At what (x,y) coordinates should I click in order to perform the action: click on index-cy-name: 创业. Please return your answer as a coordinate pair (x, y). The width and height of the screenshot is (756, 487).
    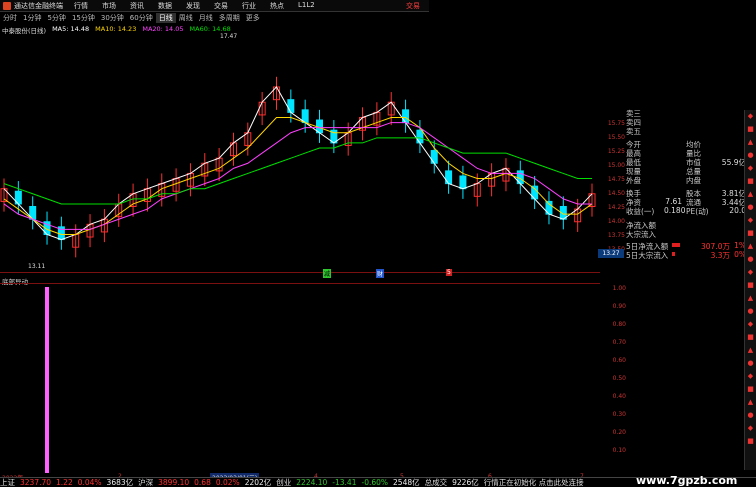
    Looking at the image, I should click on (283, 482).